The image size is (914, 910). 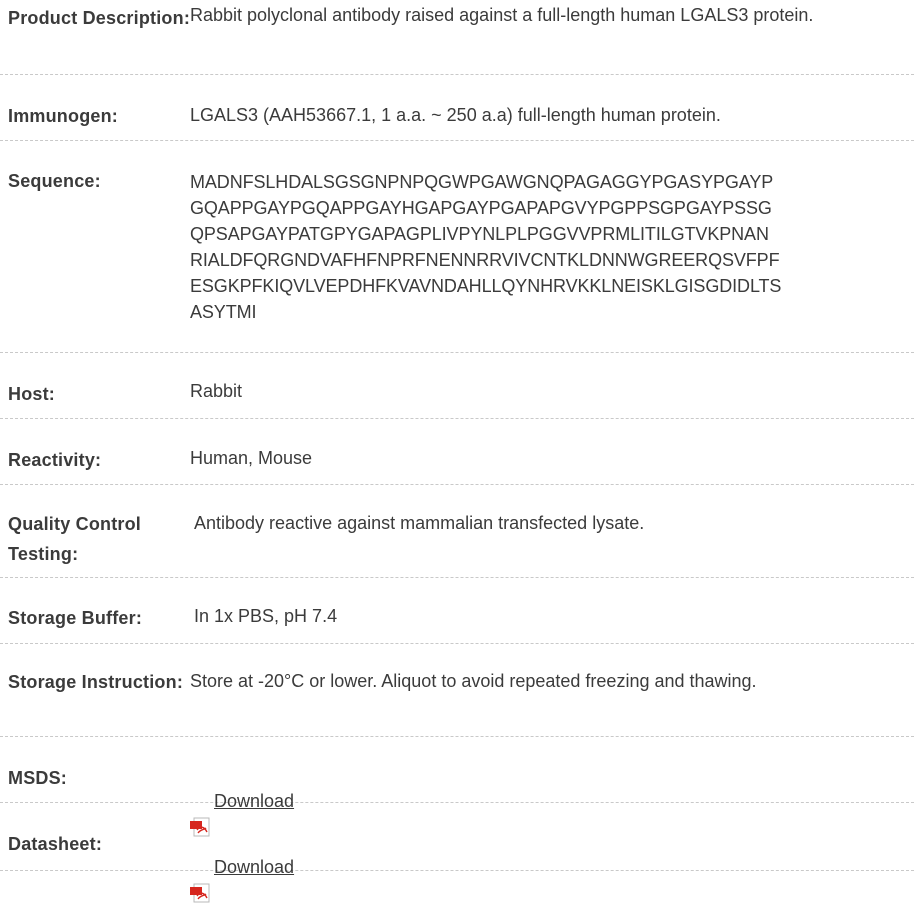 I want to click on label-storage-buffer: Storage Buffer:, so click(x=75, y=618).